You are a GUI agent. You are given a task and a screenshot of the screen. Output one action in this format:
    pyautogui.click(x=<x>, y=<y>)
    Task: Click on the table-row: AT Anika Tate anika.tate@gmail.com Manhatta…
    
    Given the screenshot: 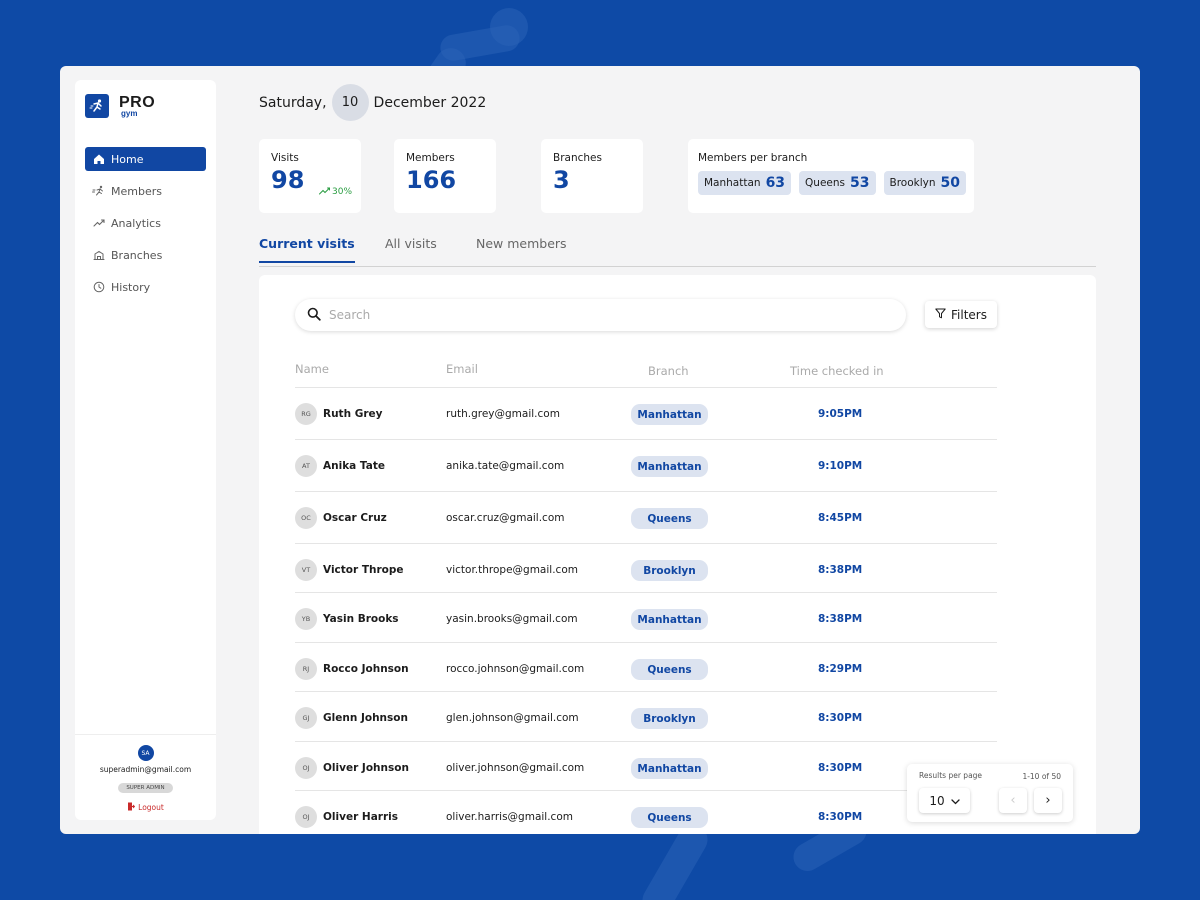 What is the action you would take?
    pyautogui.click(x=646, y=464)
    